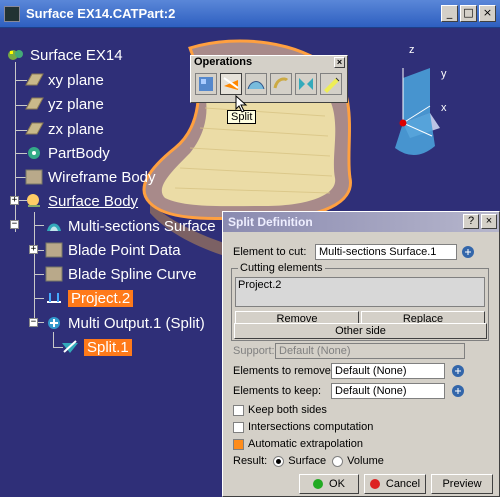 This screenshot has width=500, height=497. Describe the element at coordinates (270, 252) in the screenshot. I see `element-to-cut-label: Element to cut:` at that location.